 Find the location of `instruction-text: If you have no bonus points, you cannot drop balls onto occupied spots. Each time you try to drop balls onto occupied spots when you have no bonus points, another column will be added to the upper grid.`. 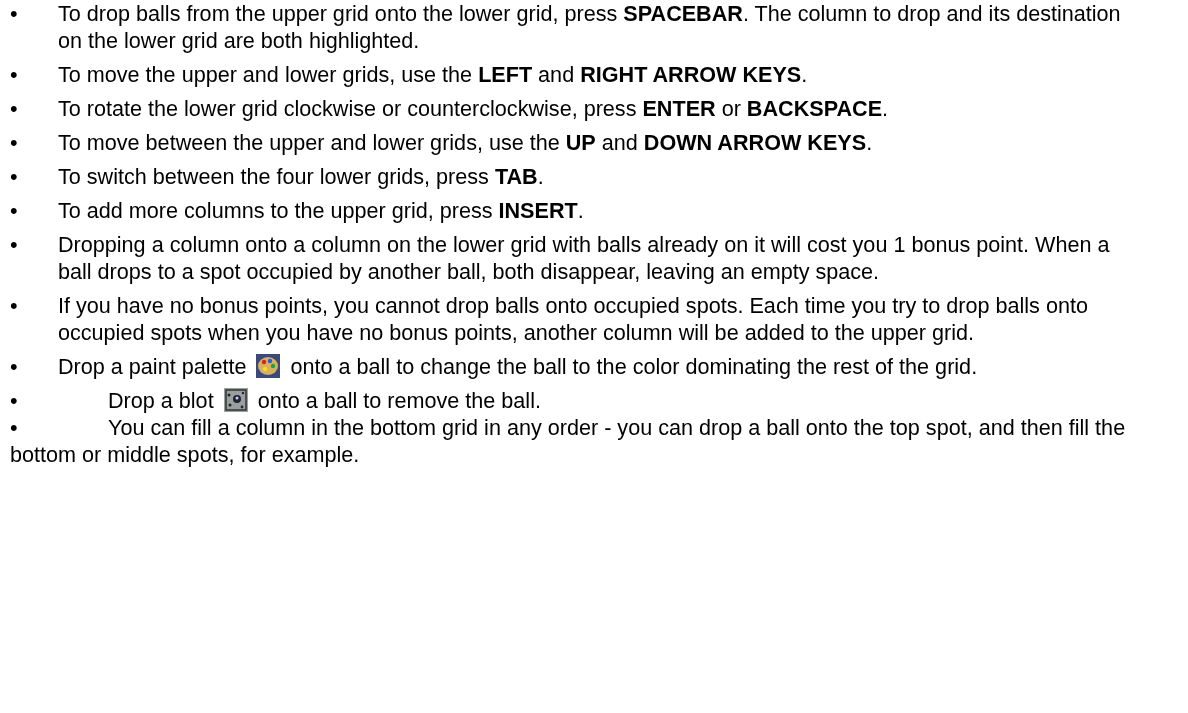

instruction-text: If you have no bonus points, you cannot drop balls onto occupied spots. Each time you try to drop balls onto occupied spots when you have no bonus points, another column will be added to the upper grid. is located at coordinates (573, 319).